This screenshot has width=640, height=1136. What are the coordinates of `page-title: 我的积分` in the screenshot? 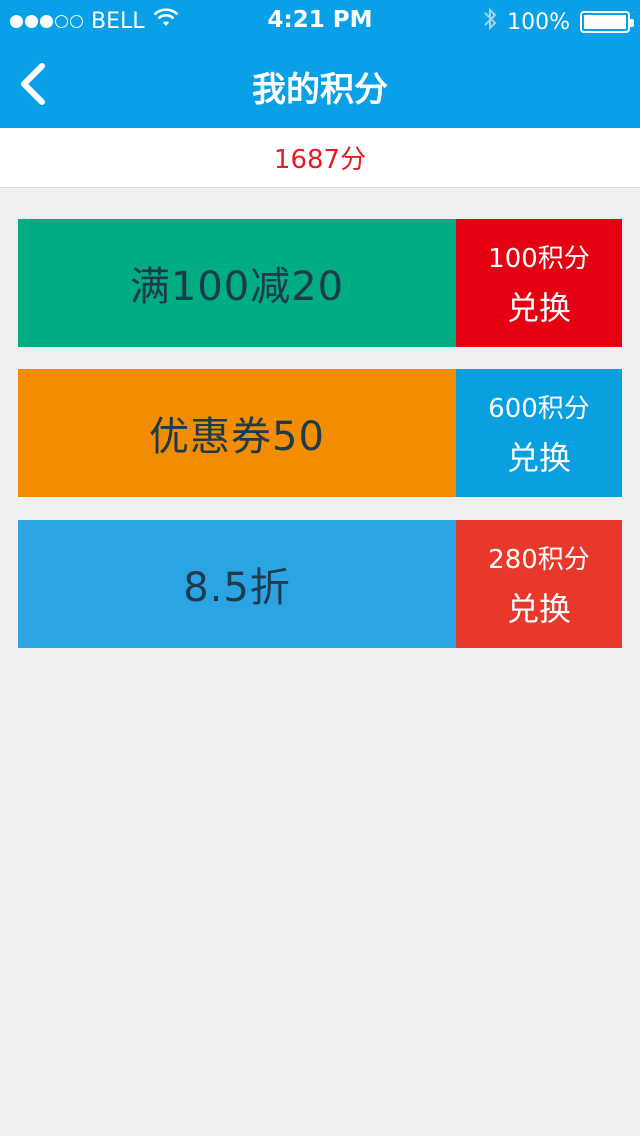 It's located at (320, 90).